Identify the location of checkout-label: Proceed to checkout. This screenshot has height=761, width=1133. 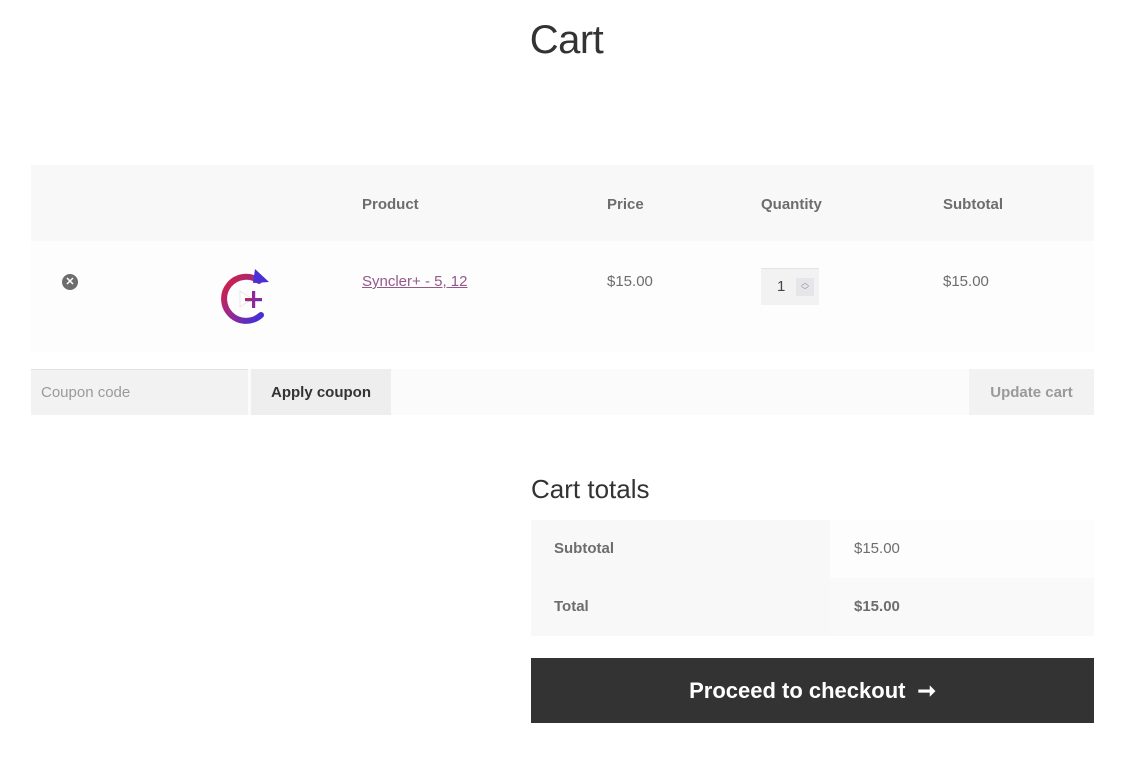
(797, 690).